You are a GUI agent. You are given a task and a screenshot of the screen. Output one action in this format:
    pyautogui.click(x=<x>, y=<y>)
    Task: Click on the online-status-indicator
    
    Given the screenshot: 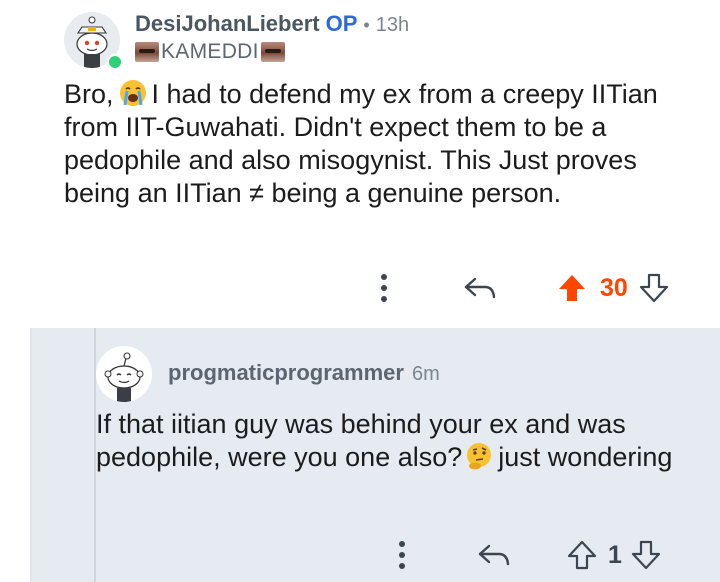 What is the action you would take?
    pyautogui.click(x=115, y=62)
    